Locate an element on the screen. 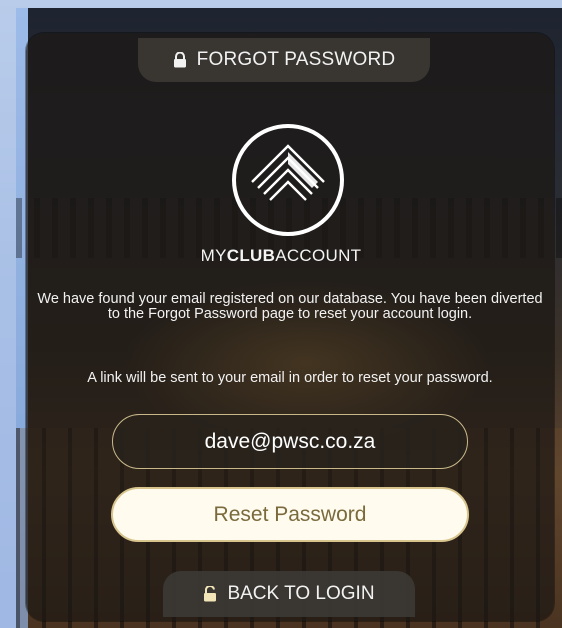 The height and width of the screenshot is (628, 562). back-to-login-link: BACK TO LOGIN is located at coordinates (289, 594).